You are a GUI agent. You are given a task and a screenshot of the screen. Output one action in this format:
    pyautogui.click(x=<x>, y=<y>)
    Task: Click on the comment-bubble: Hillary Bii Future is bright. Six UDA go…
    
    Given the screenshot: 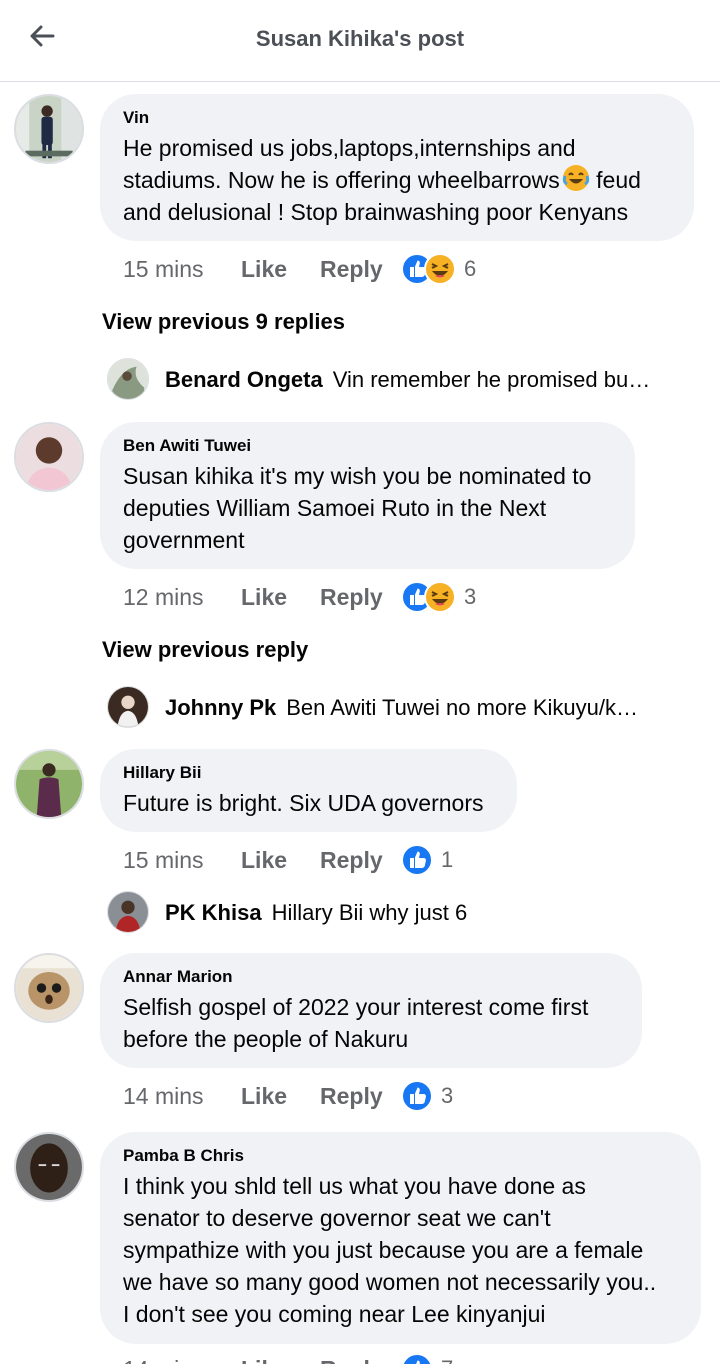 What is the action you would take?
    pyautogui.click(x=308, y=790)
    